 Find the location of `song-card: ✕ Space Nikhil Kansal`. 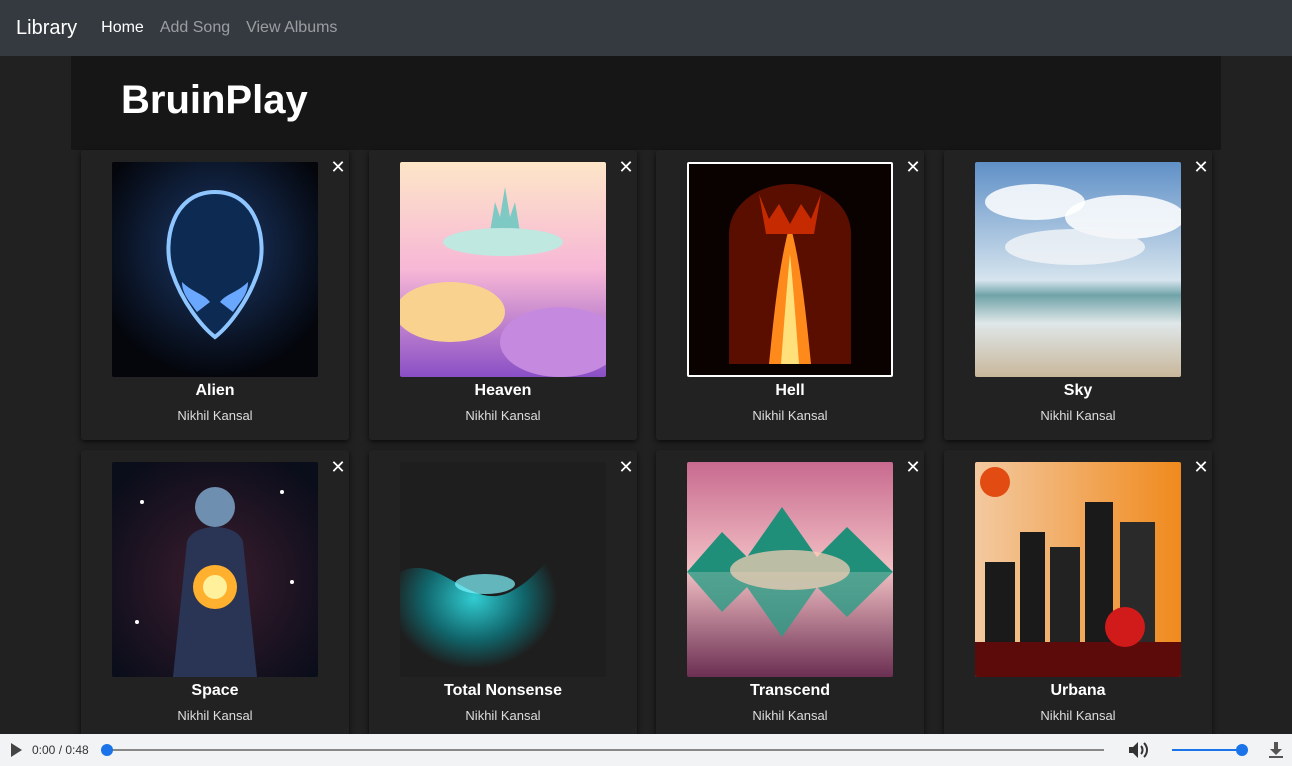

song-card: ✕ Space Nikhil Kansal is located at coordinates (215, 595).